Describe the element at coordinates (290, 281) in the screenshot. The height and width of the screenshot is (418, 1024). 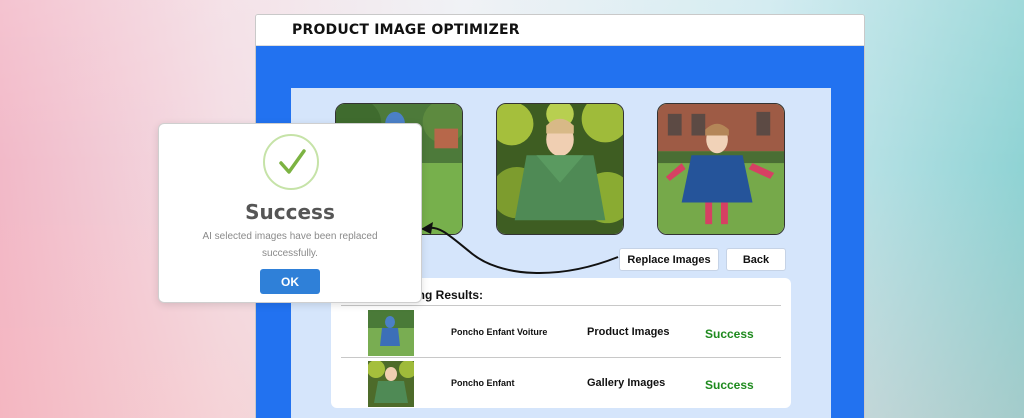
I see `ok-button: OK` at that location.